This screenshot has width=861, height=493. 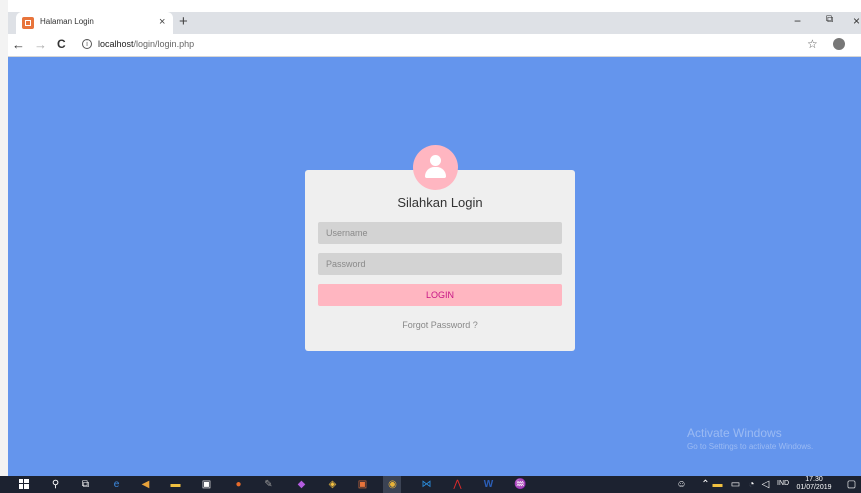 What do you see at coordinates (859, 43) in the screenshot?
I see `browser-menu-icon: ⋮` at bounding box center [859, 43].